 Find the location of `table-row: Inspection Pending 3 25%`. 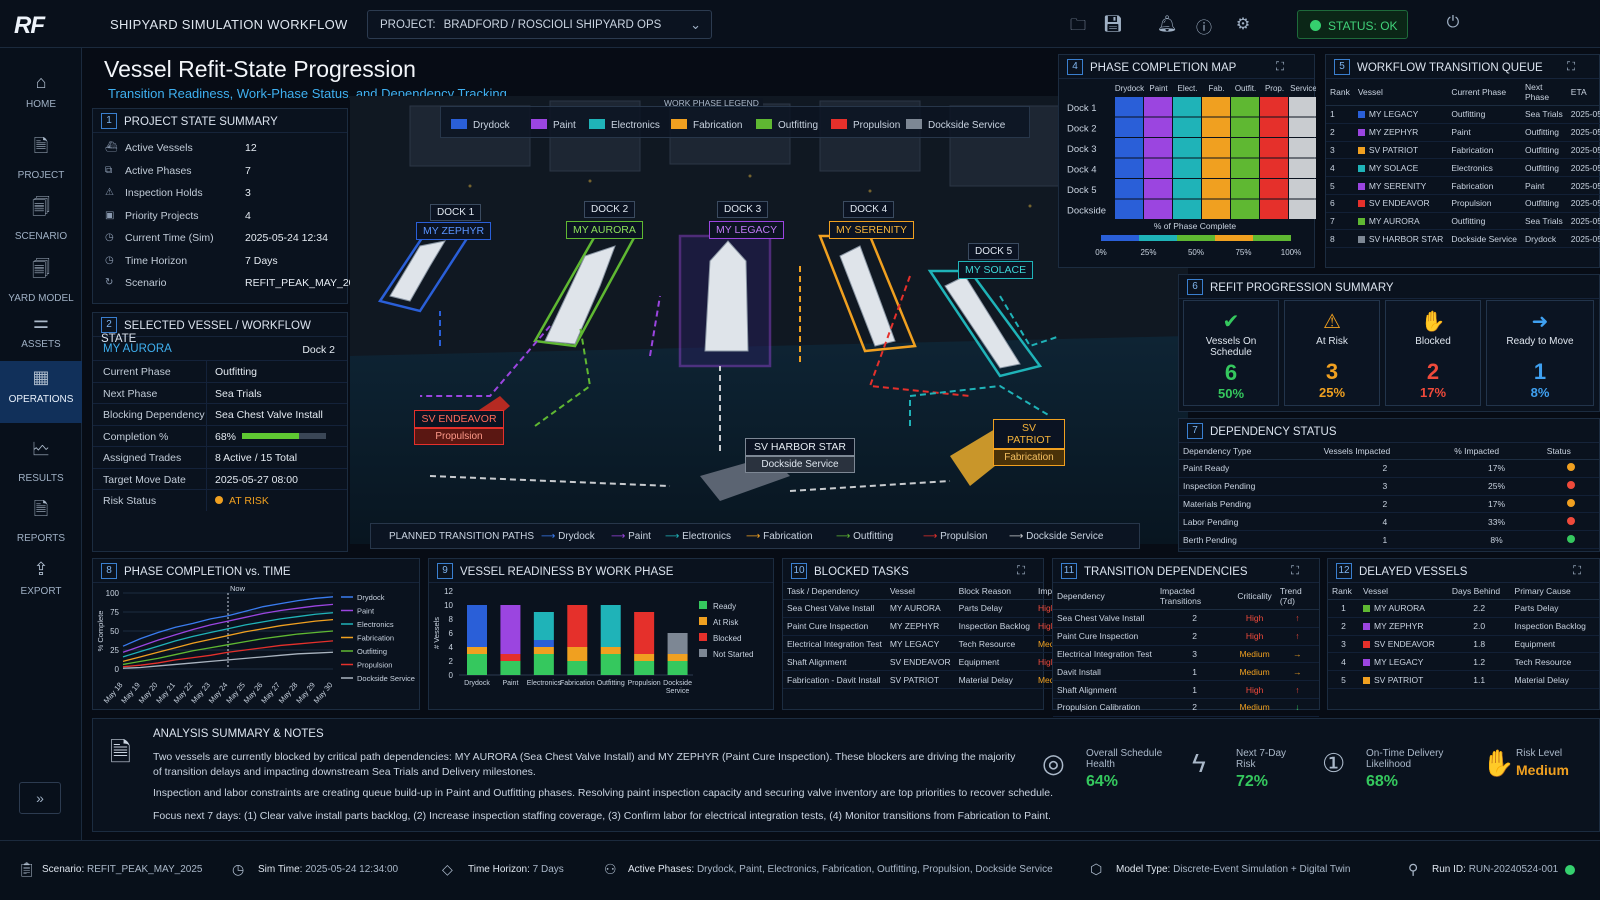

table-row: Inspection Pending 3 25% is located at coordinates (1389, 486).